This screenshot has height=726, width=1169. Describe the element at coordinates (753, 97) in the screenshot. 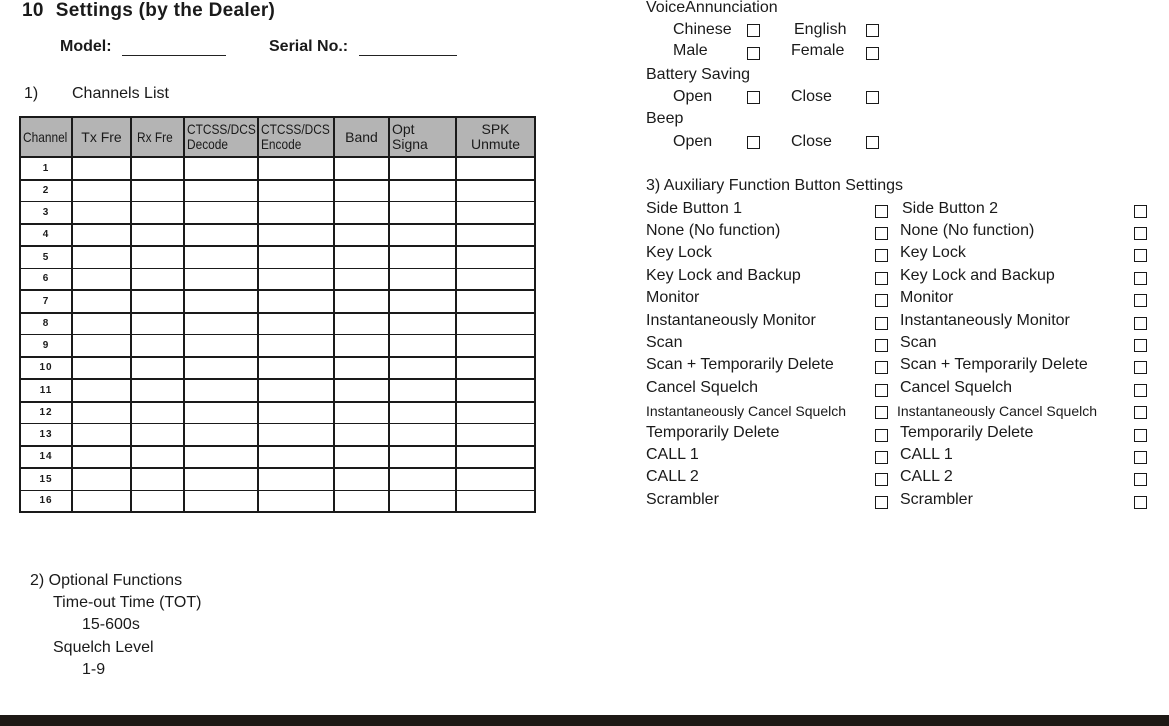

I see `battery-open-checkbox` at that location.